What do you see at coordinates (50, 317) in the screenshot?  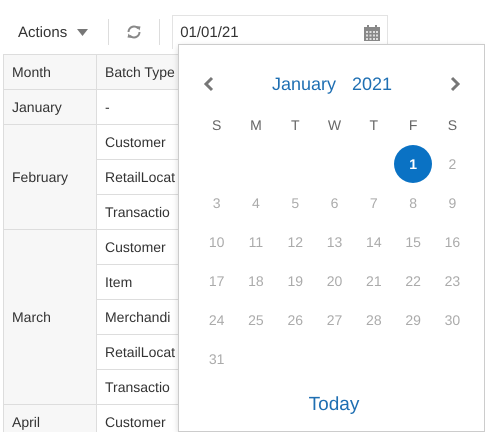 I see `table-cell: March` at bounding box center [50, 317].